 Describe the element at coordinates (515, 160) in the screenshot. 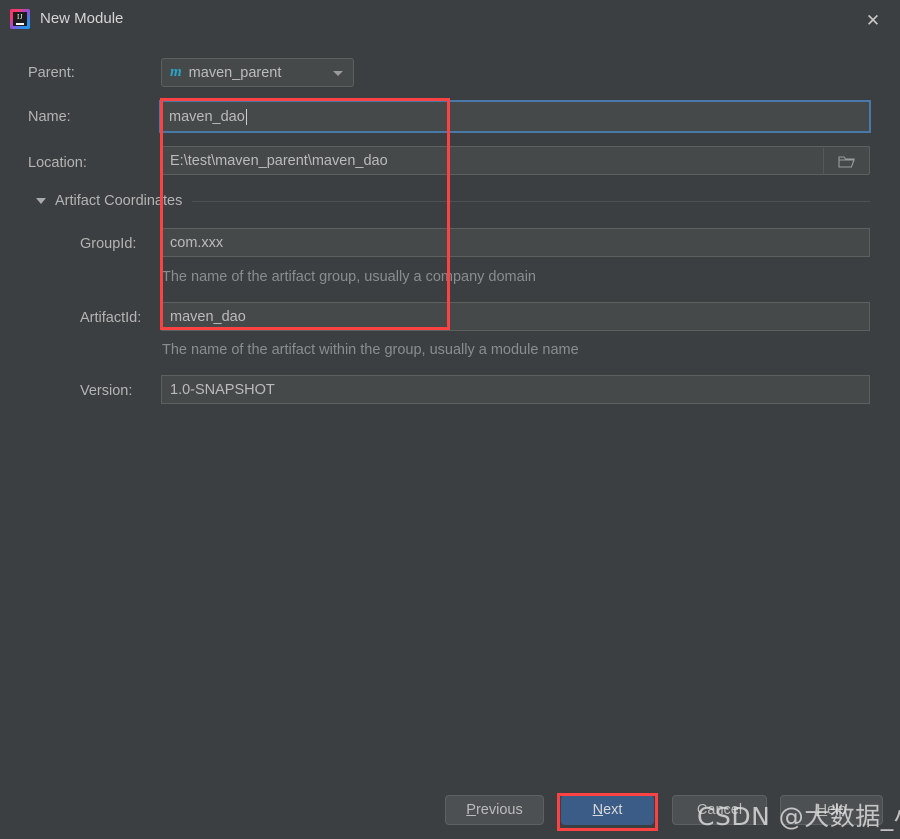

I see `location-input: E:\test\maven_parent\maven_dao` at that location.